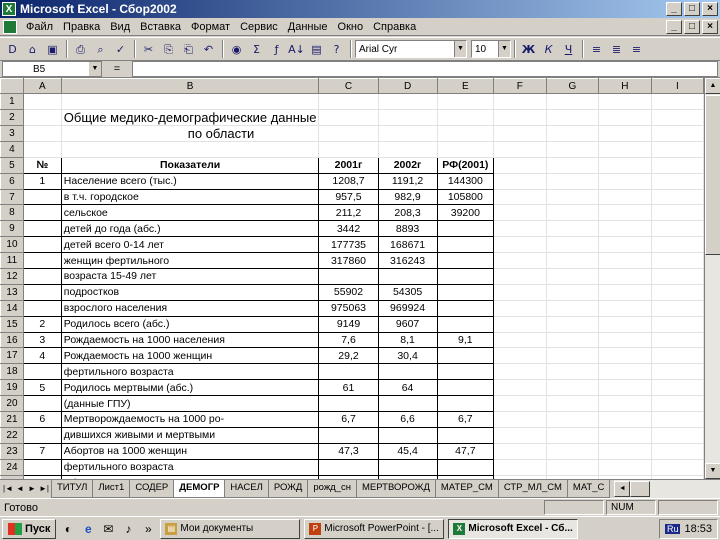 Image resolution: width=720 pixels, height=540 pixels. What do you see at coordinates (348, 356) in the screenshot?
I see `cell-c: 29,2` at bounding box center [348, 356].